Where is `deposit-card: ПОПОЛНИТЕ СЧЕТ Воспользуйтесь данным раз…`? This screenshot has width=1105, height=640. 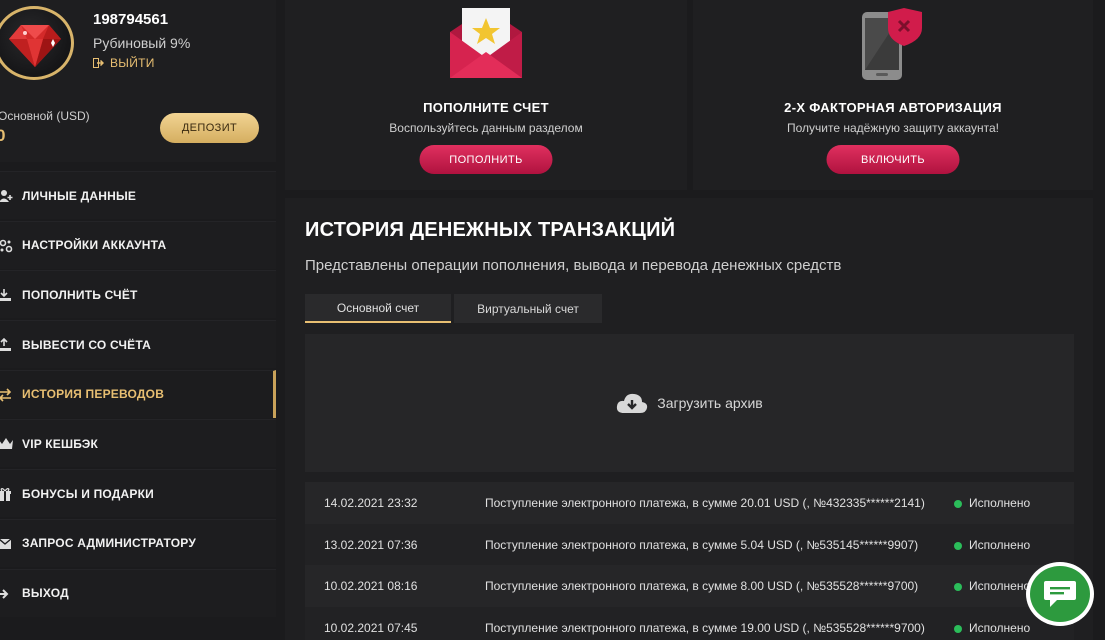
deposit-card: ПОПОЛНИТЕ СЧЕТ Воспользуйтесь данным раз… is located at coordinates (486, 95).